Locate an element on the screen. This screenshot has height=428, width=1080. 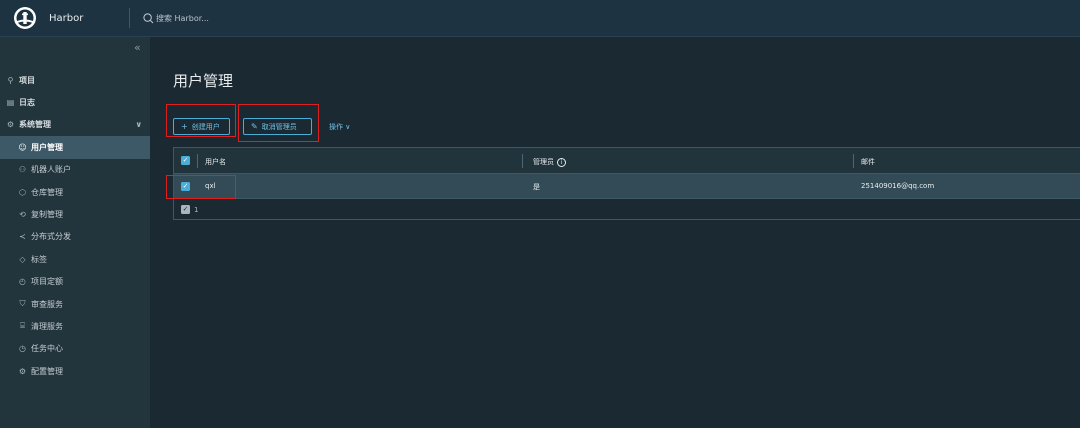
sidebar-item-label: 分布式分发 is located at coordinates (51, 237).